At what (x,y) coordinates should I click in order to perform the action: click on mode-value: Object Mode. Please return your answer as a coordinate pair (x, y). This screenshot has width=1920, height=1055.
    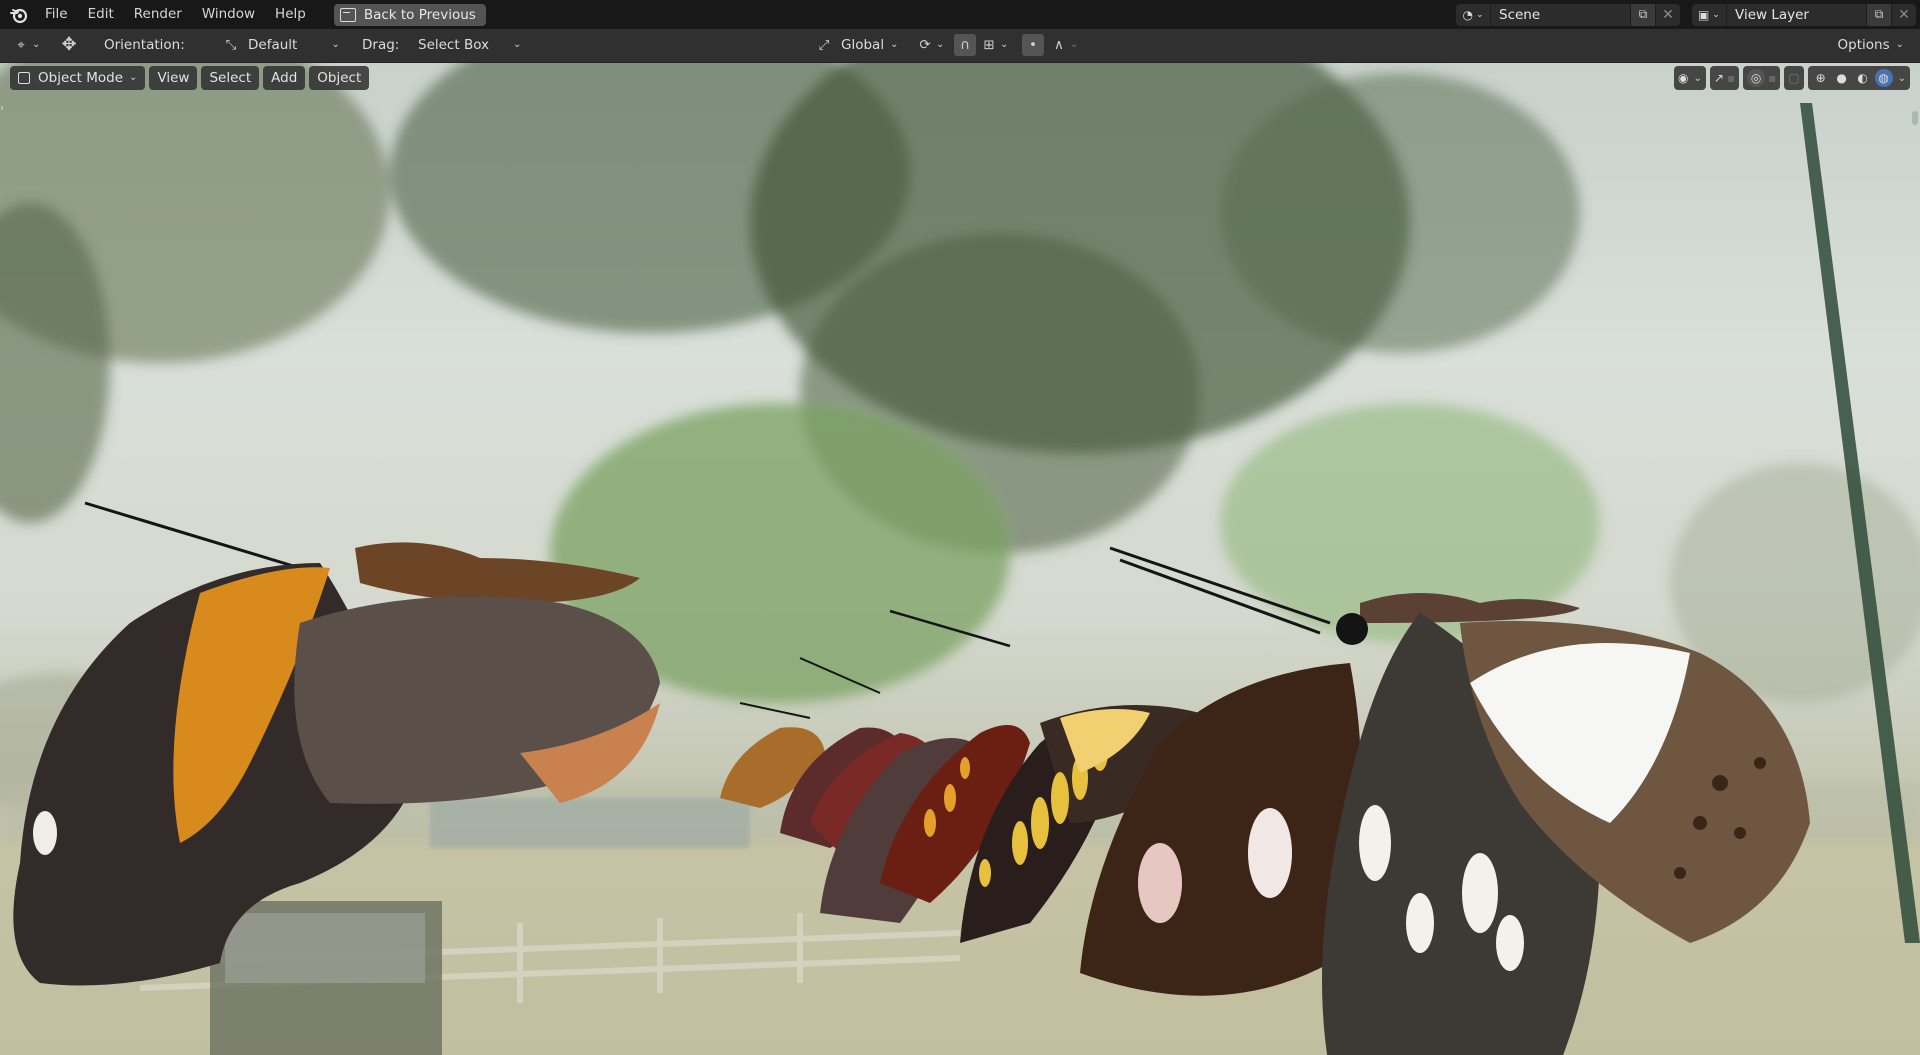
    Looking at the image, I should click on (81, 78).